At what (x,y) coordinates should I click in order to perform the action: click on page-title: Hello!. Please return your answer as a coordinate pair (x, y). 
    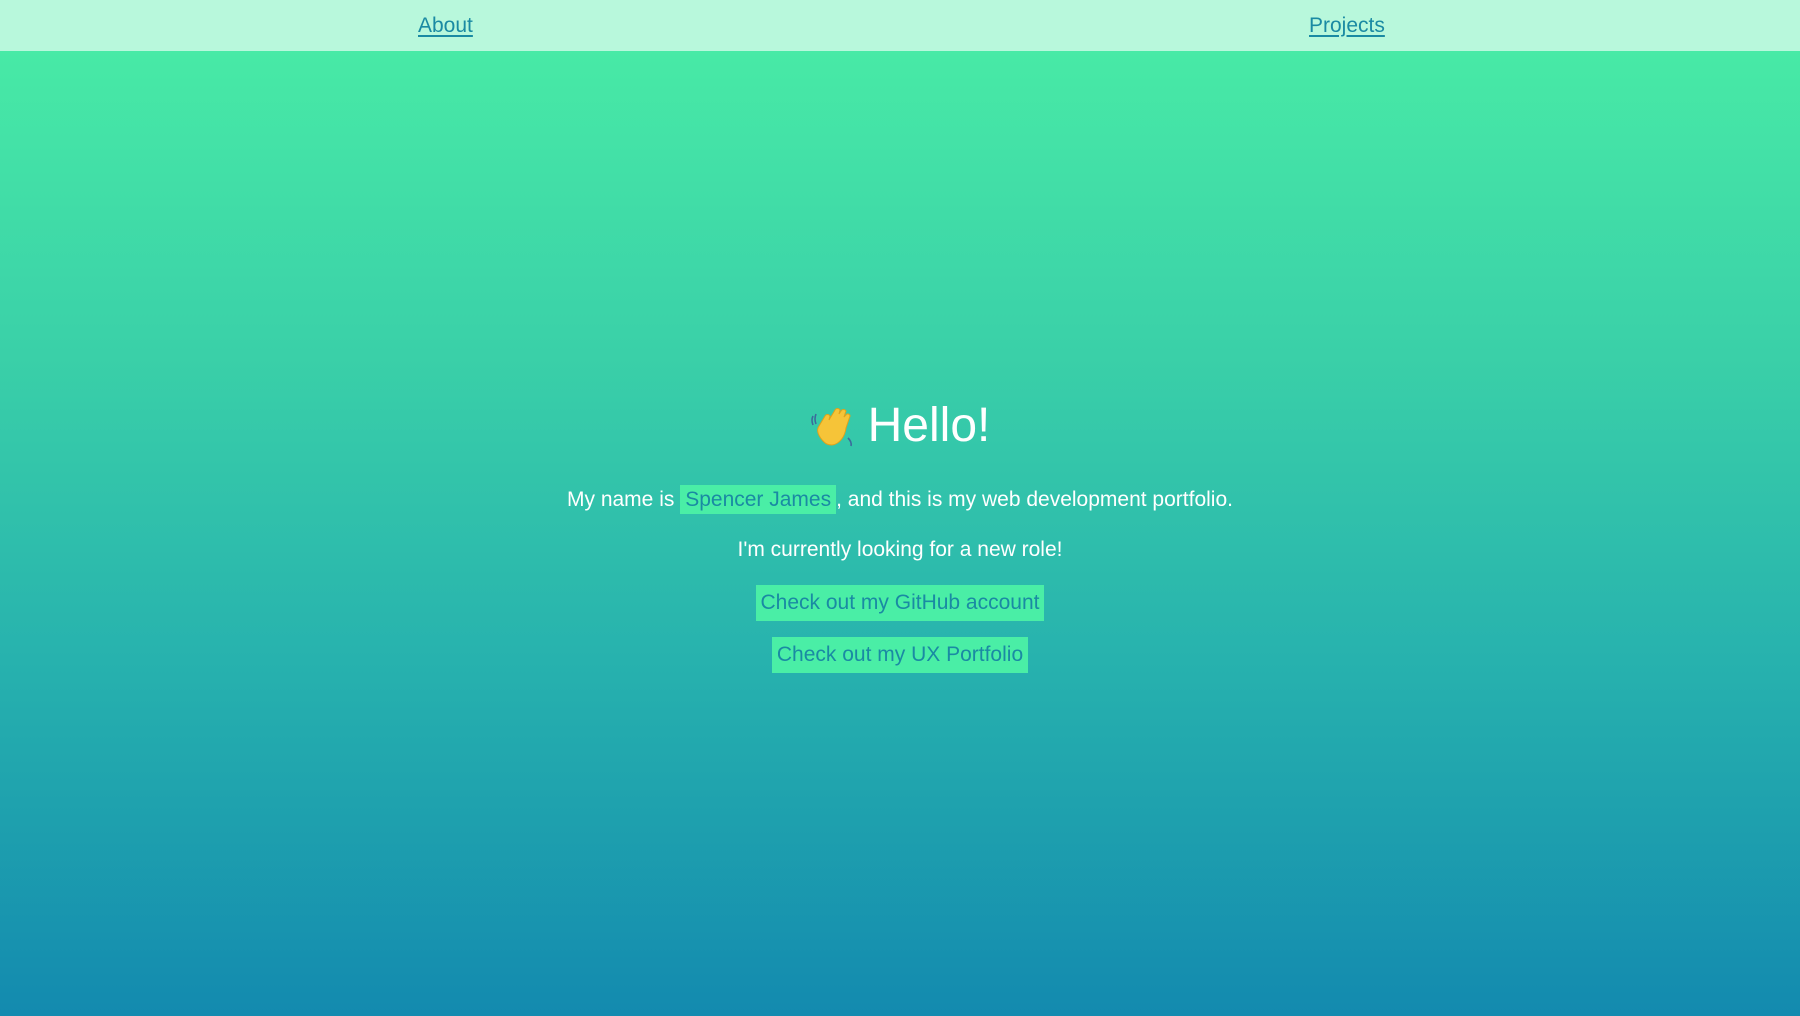
    Looking at the image, I should click on (900, 426).